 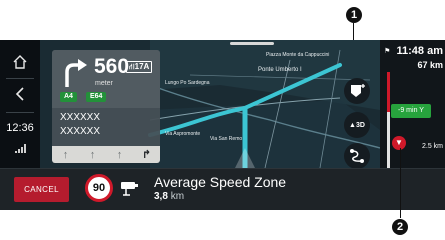 I want to click on add-stop-button, so click(x=357, y=91).